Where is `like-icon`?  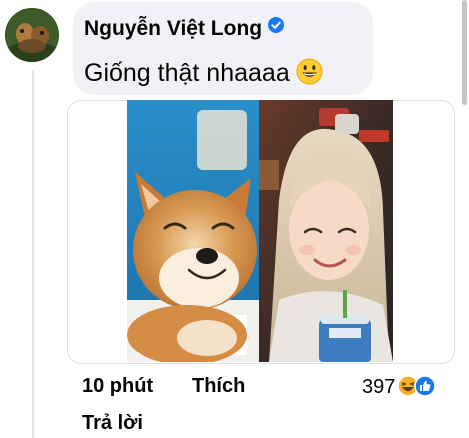 like-icon is located at coordinates (425, 386).